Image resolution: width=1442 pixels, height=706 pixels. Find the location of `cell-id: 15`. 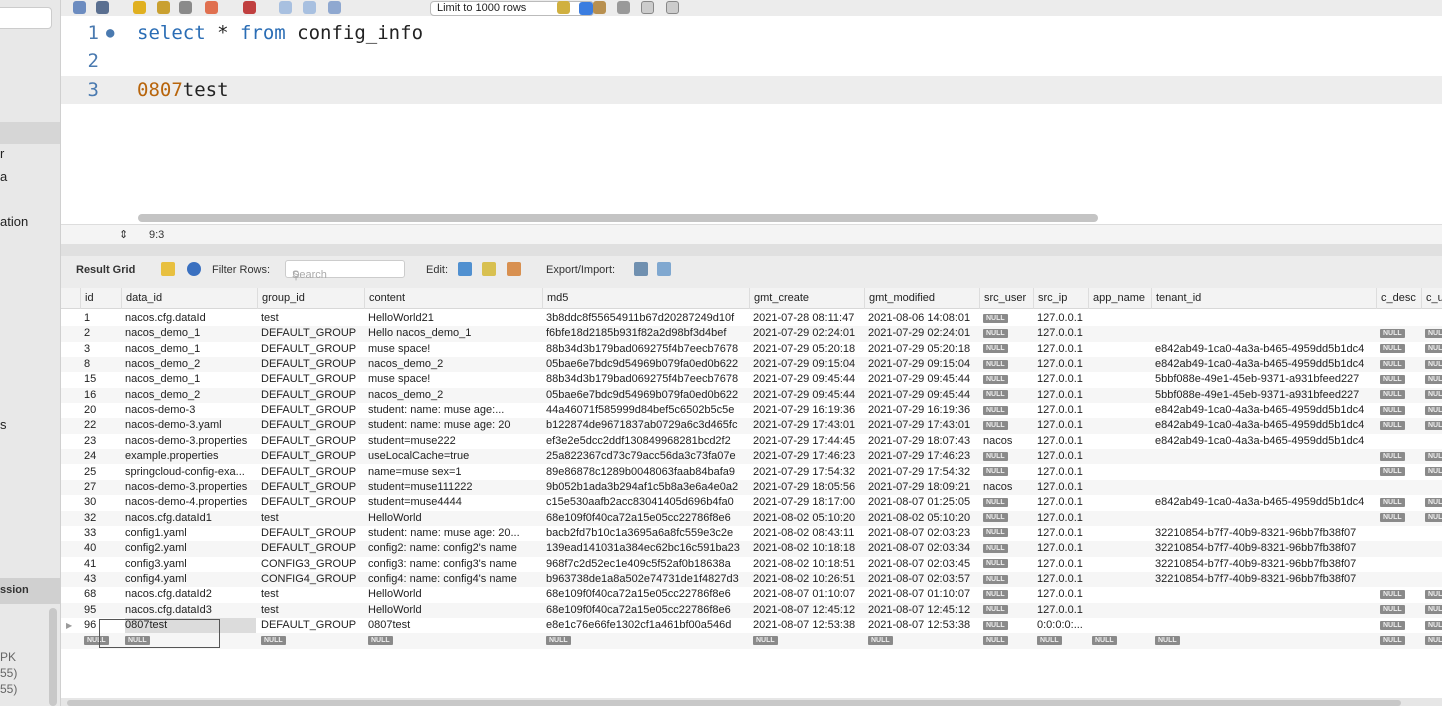

cell-id: 15 is located at coordinates (102, 379).